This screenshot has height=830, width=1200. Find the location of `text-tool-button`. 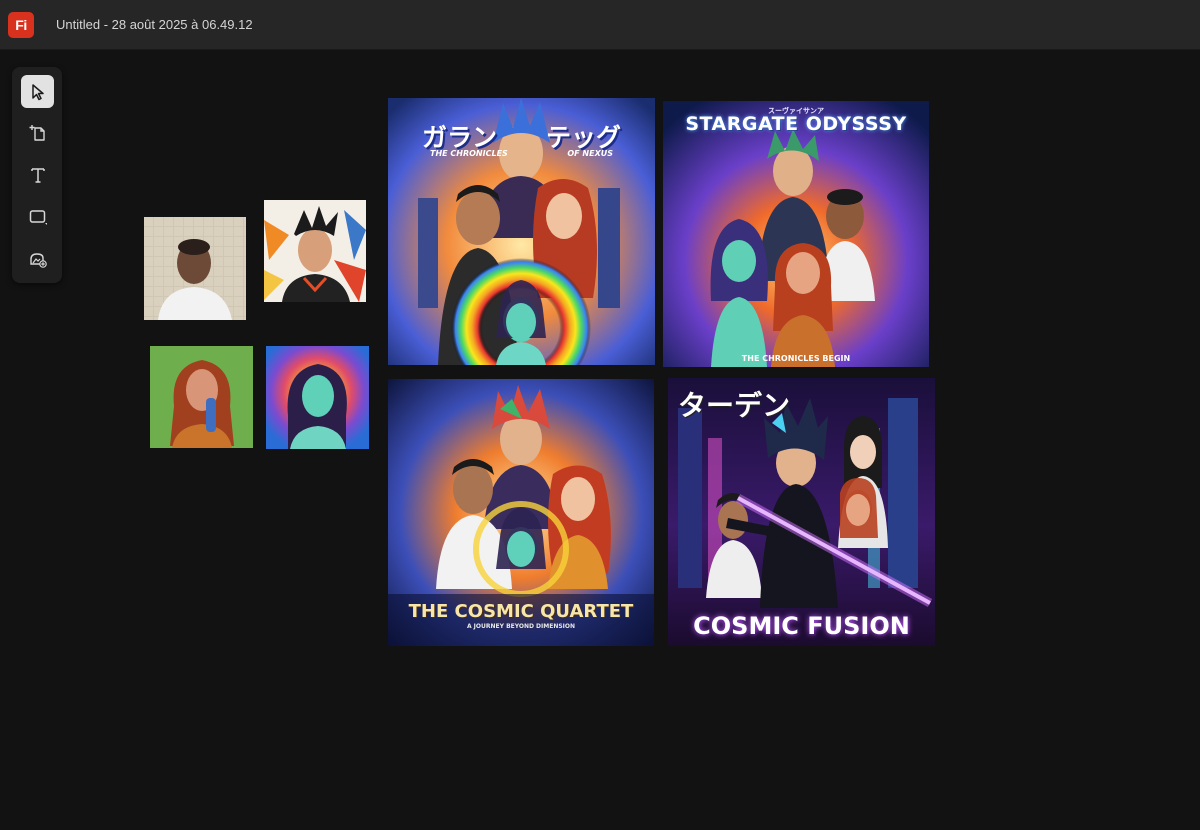

text-tool-button is located at coordinates (37, 174).